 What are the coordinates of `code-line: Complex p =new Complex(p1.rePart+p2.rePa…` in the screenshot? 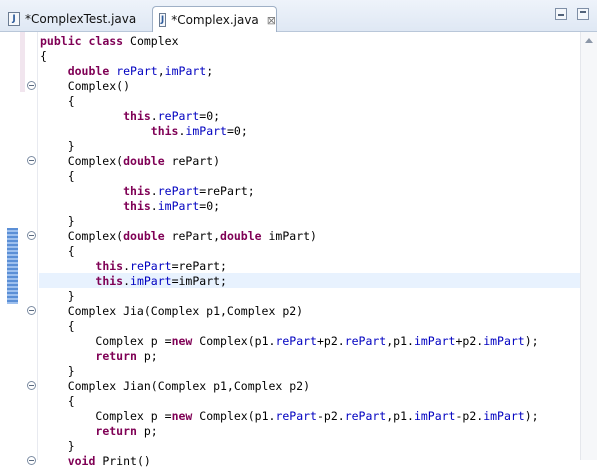 It's located at (289, 341).